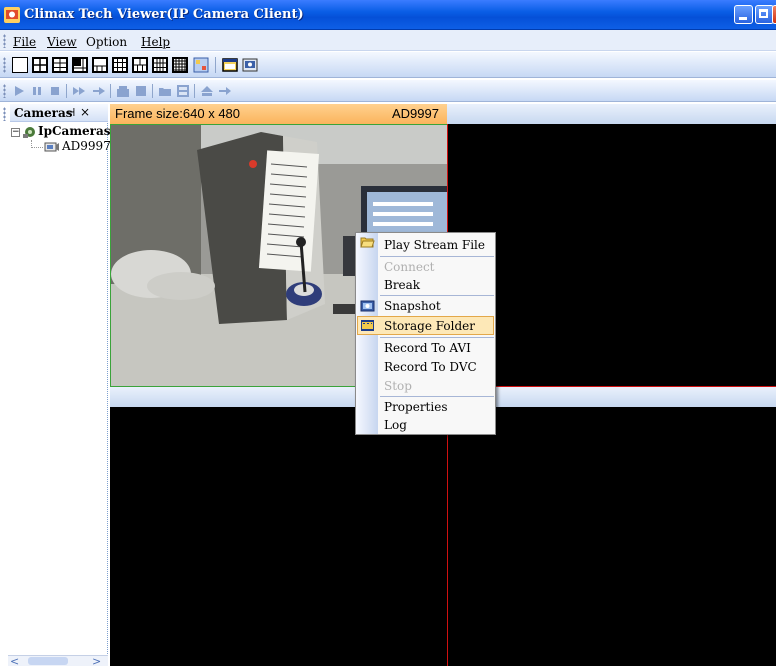  Describe the element at coordinates (434, 245) in the screenshot. I see `menu-play-stream-file: Play Stream File` at that location.